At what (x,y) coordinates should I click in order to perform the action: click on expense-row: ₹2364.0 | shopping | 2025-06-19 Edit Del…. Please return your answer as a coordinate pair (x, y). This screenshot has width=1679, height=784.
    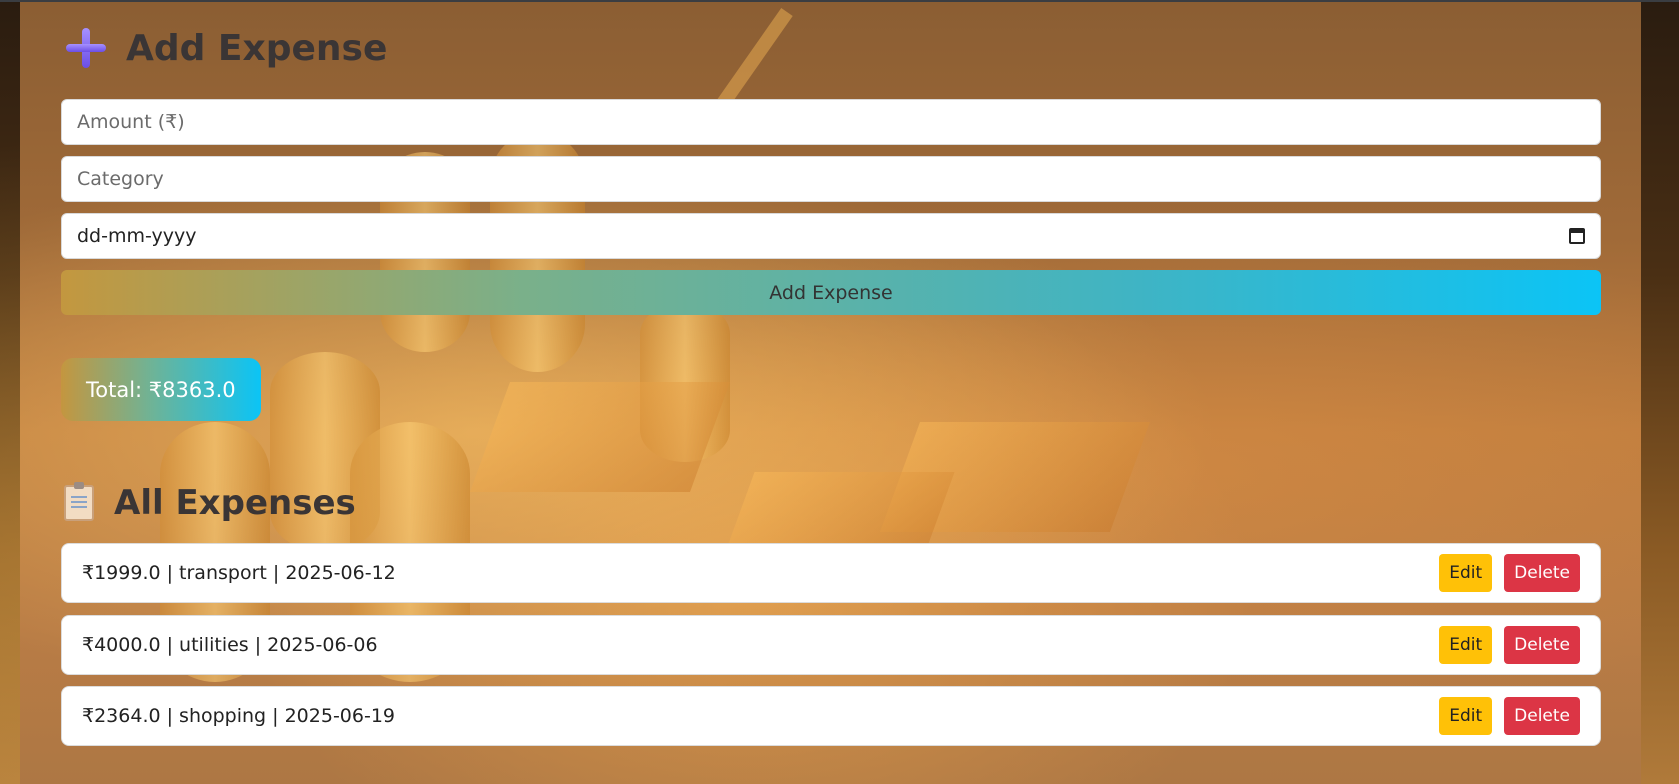
    Looking at the image, I should click on (831, 716).